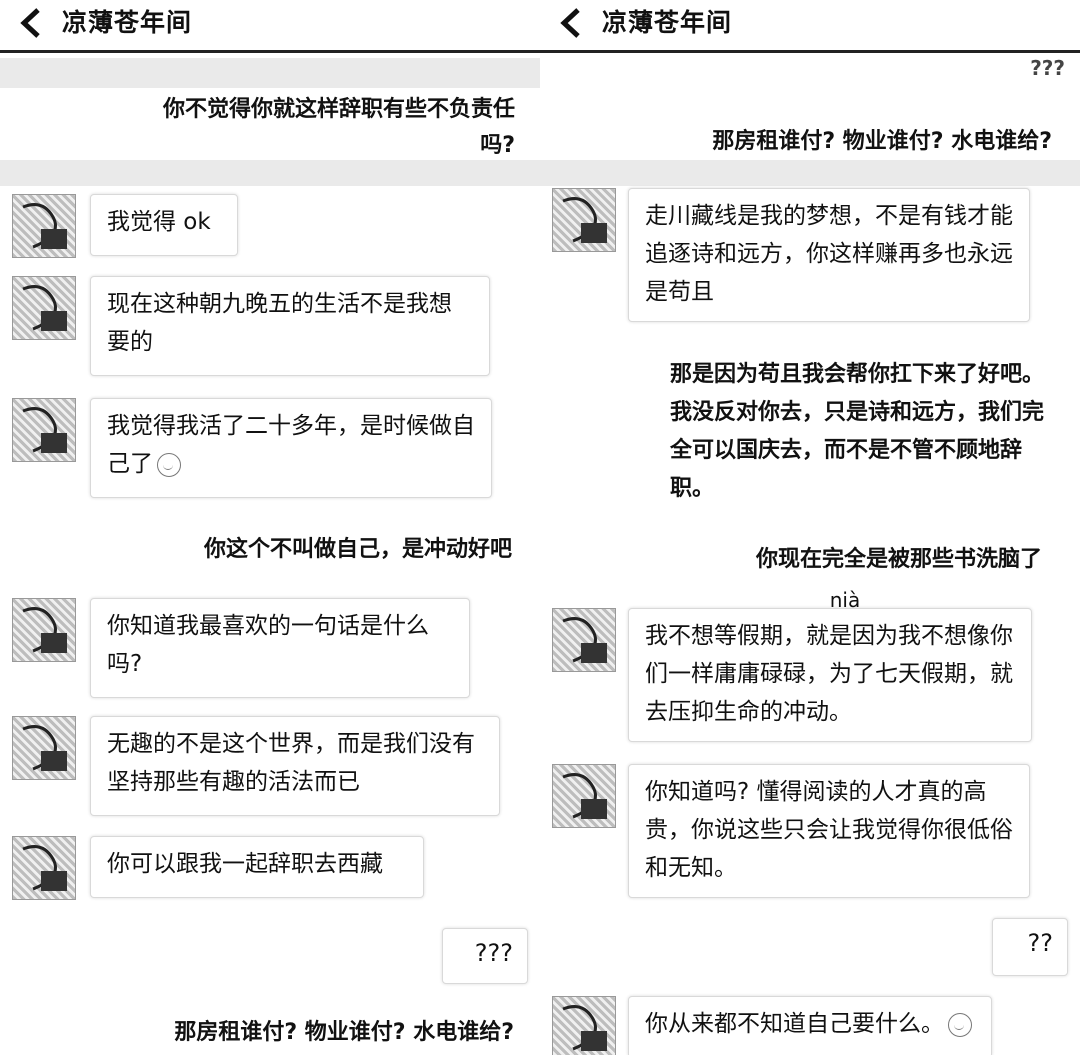 This screenshot has height=1055, width=1080. I want to click on received-message: 你可以跟我一起辞职去西藏, so click(257, 867).